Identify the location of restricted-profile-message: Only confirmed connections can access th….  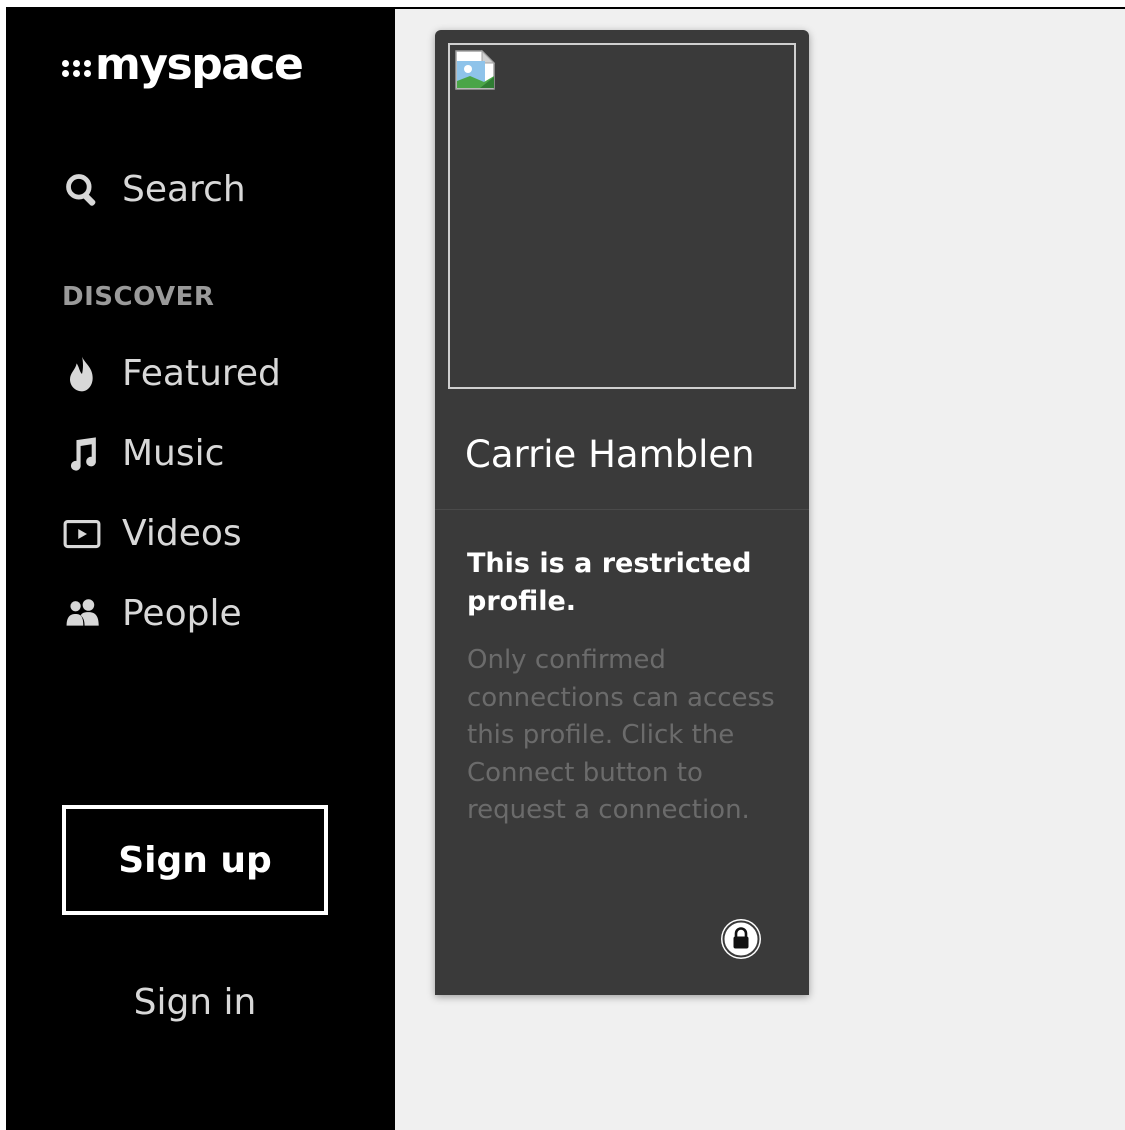
(621, 735).